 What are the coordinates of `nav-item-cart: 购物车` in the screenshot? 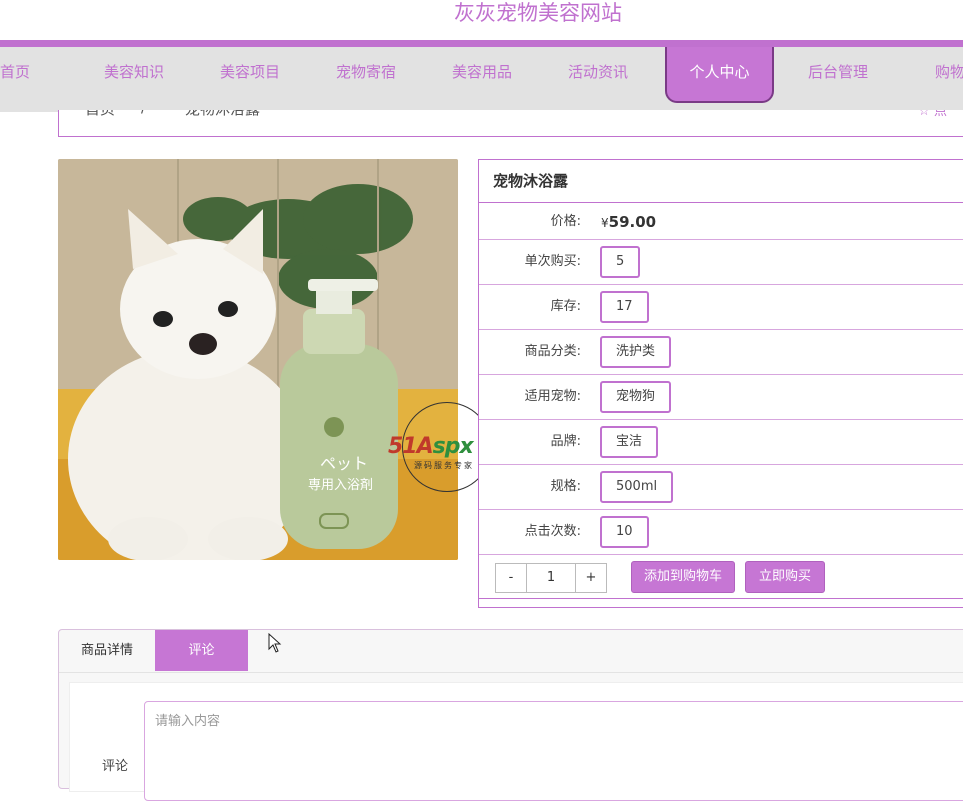 It's located at (949, 75).